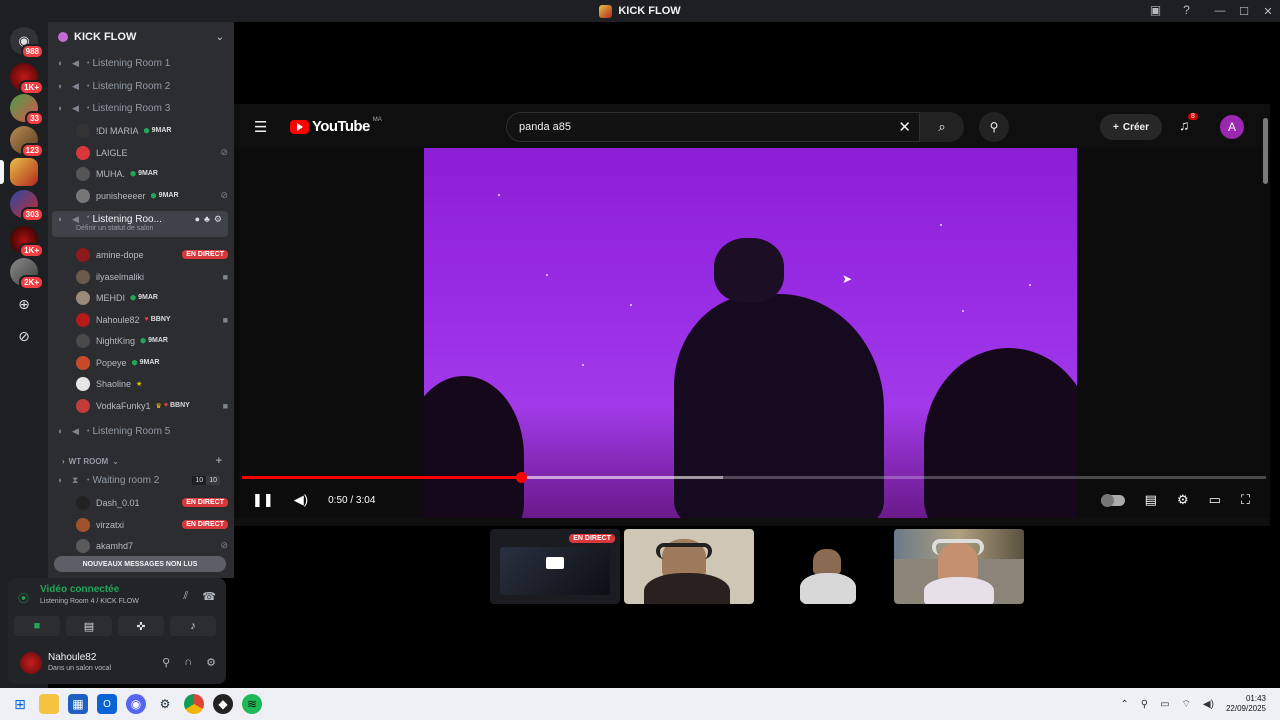  Describe the element at coordinates (152, 524) in the screenshot. I see `voice-user: virzatxi EN DIRECT` at that location.